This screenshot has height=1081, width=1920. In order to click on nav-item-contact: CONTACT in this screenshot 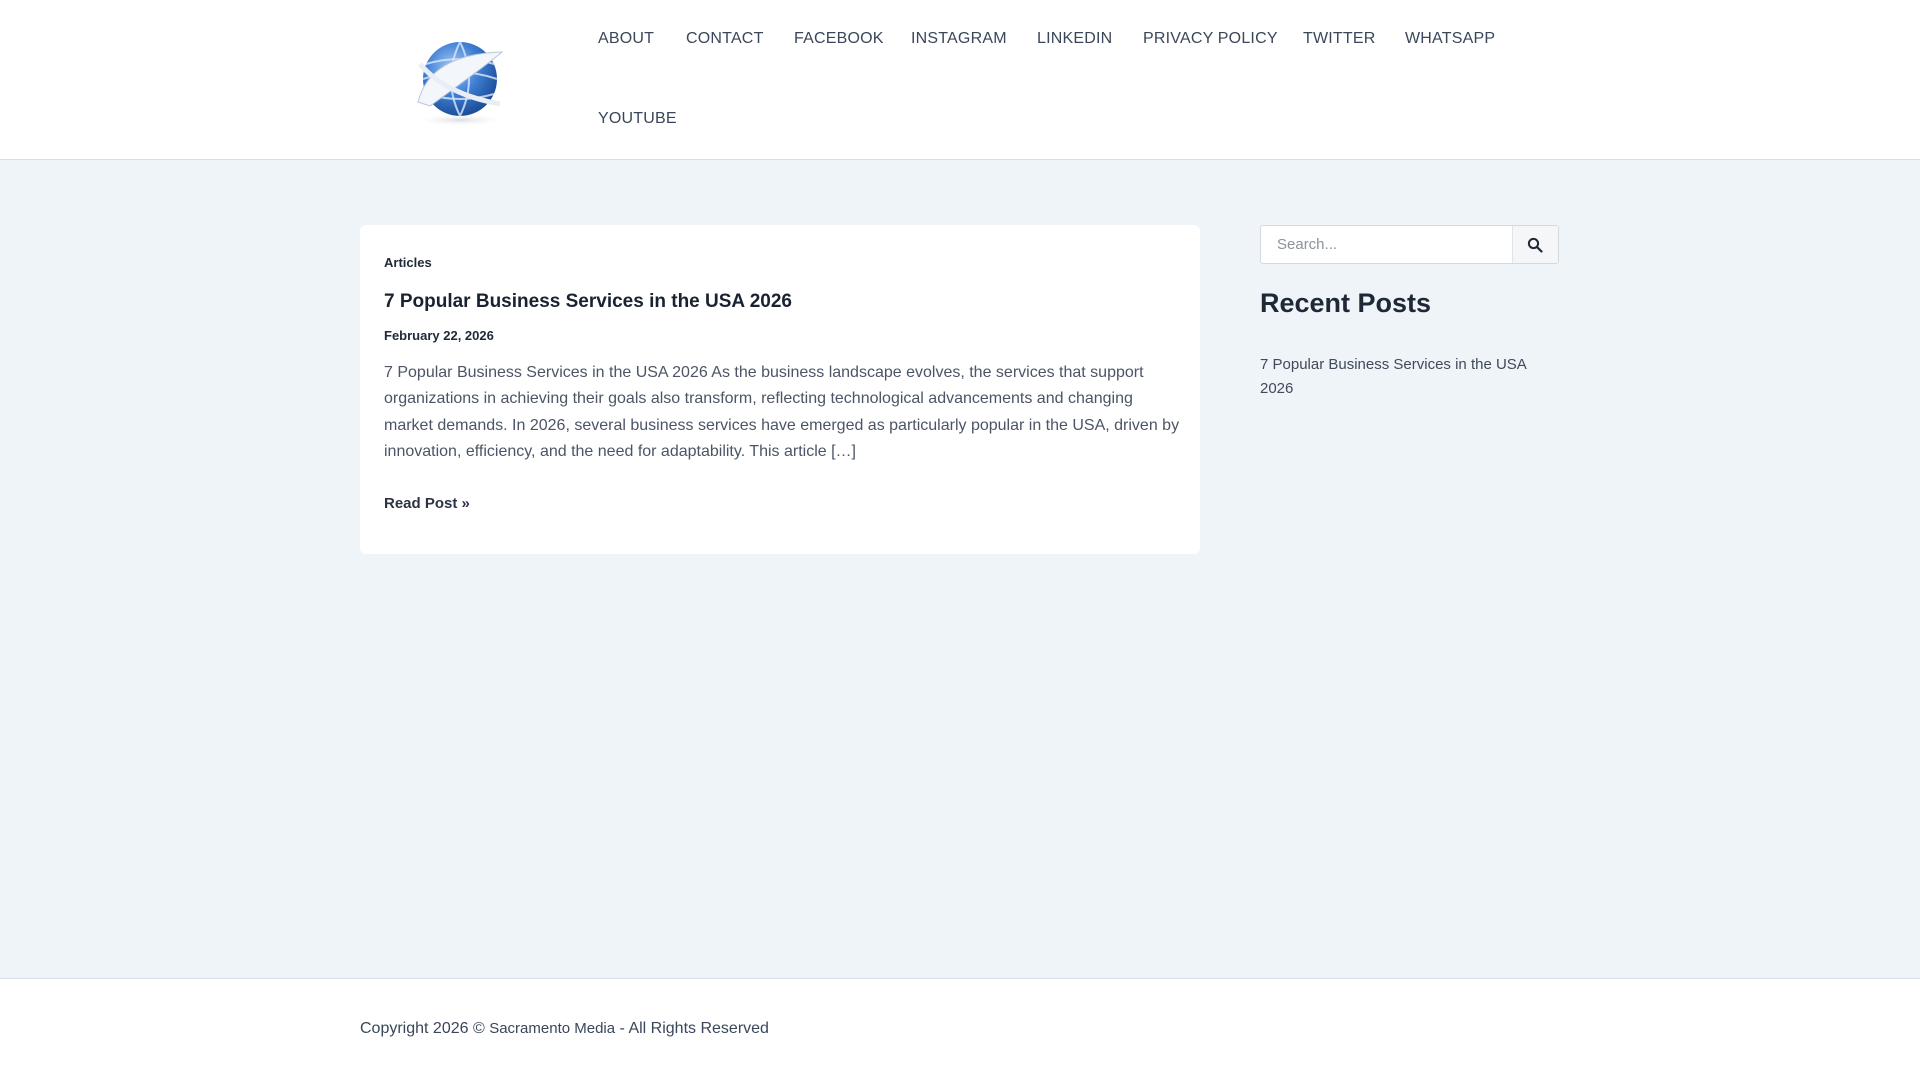, I will do `click(725, 39)`.